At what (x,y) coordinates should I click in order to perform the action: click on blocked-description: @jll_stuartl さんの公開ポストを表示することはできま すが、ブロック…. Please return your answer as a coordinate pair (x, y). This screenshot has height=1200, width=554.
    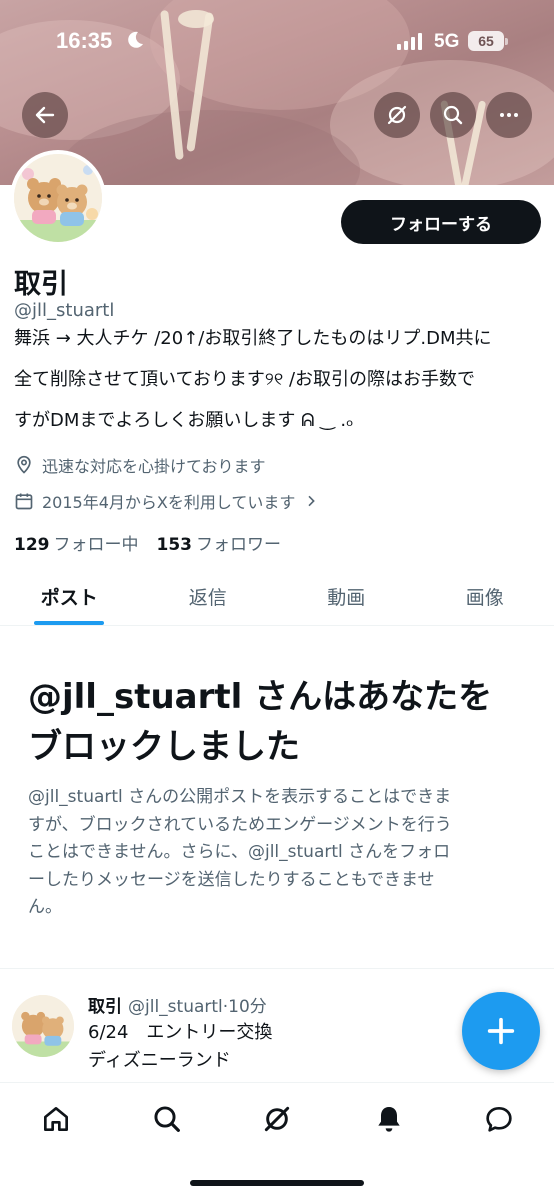
    Looking at the image, I should click on (278, 853).